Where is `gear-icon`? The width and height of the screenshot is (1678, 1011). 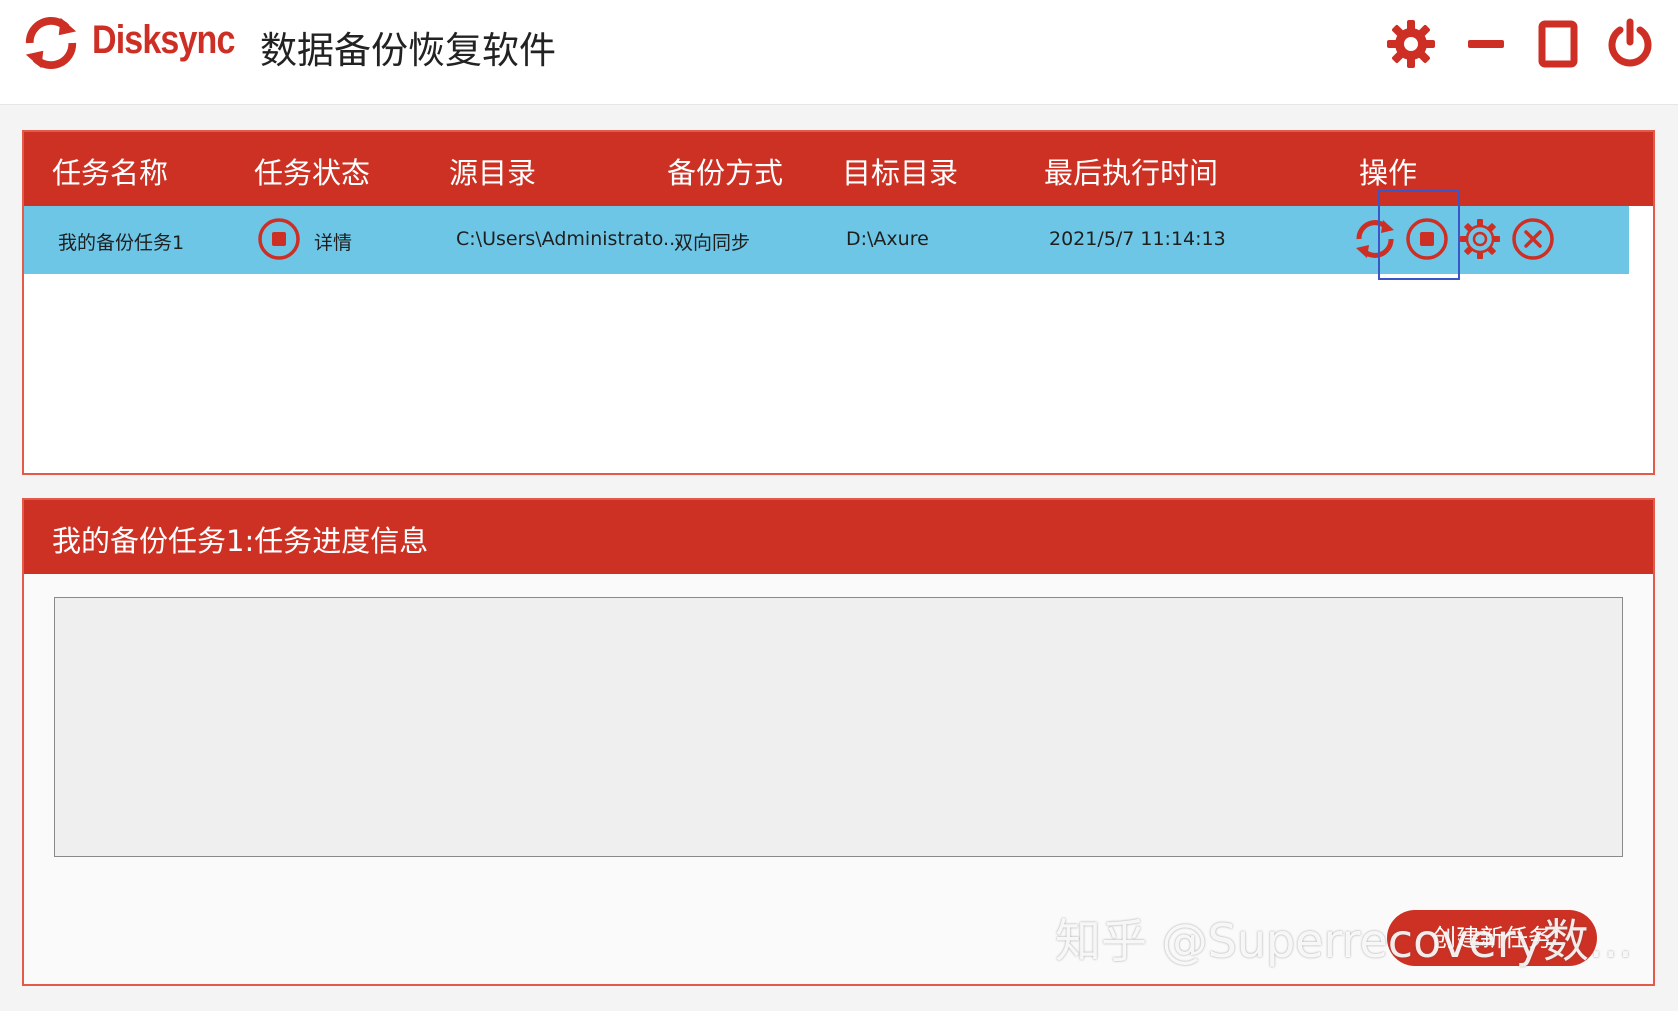
gear-icon is located at coordinates (1411, 44).